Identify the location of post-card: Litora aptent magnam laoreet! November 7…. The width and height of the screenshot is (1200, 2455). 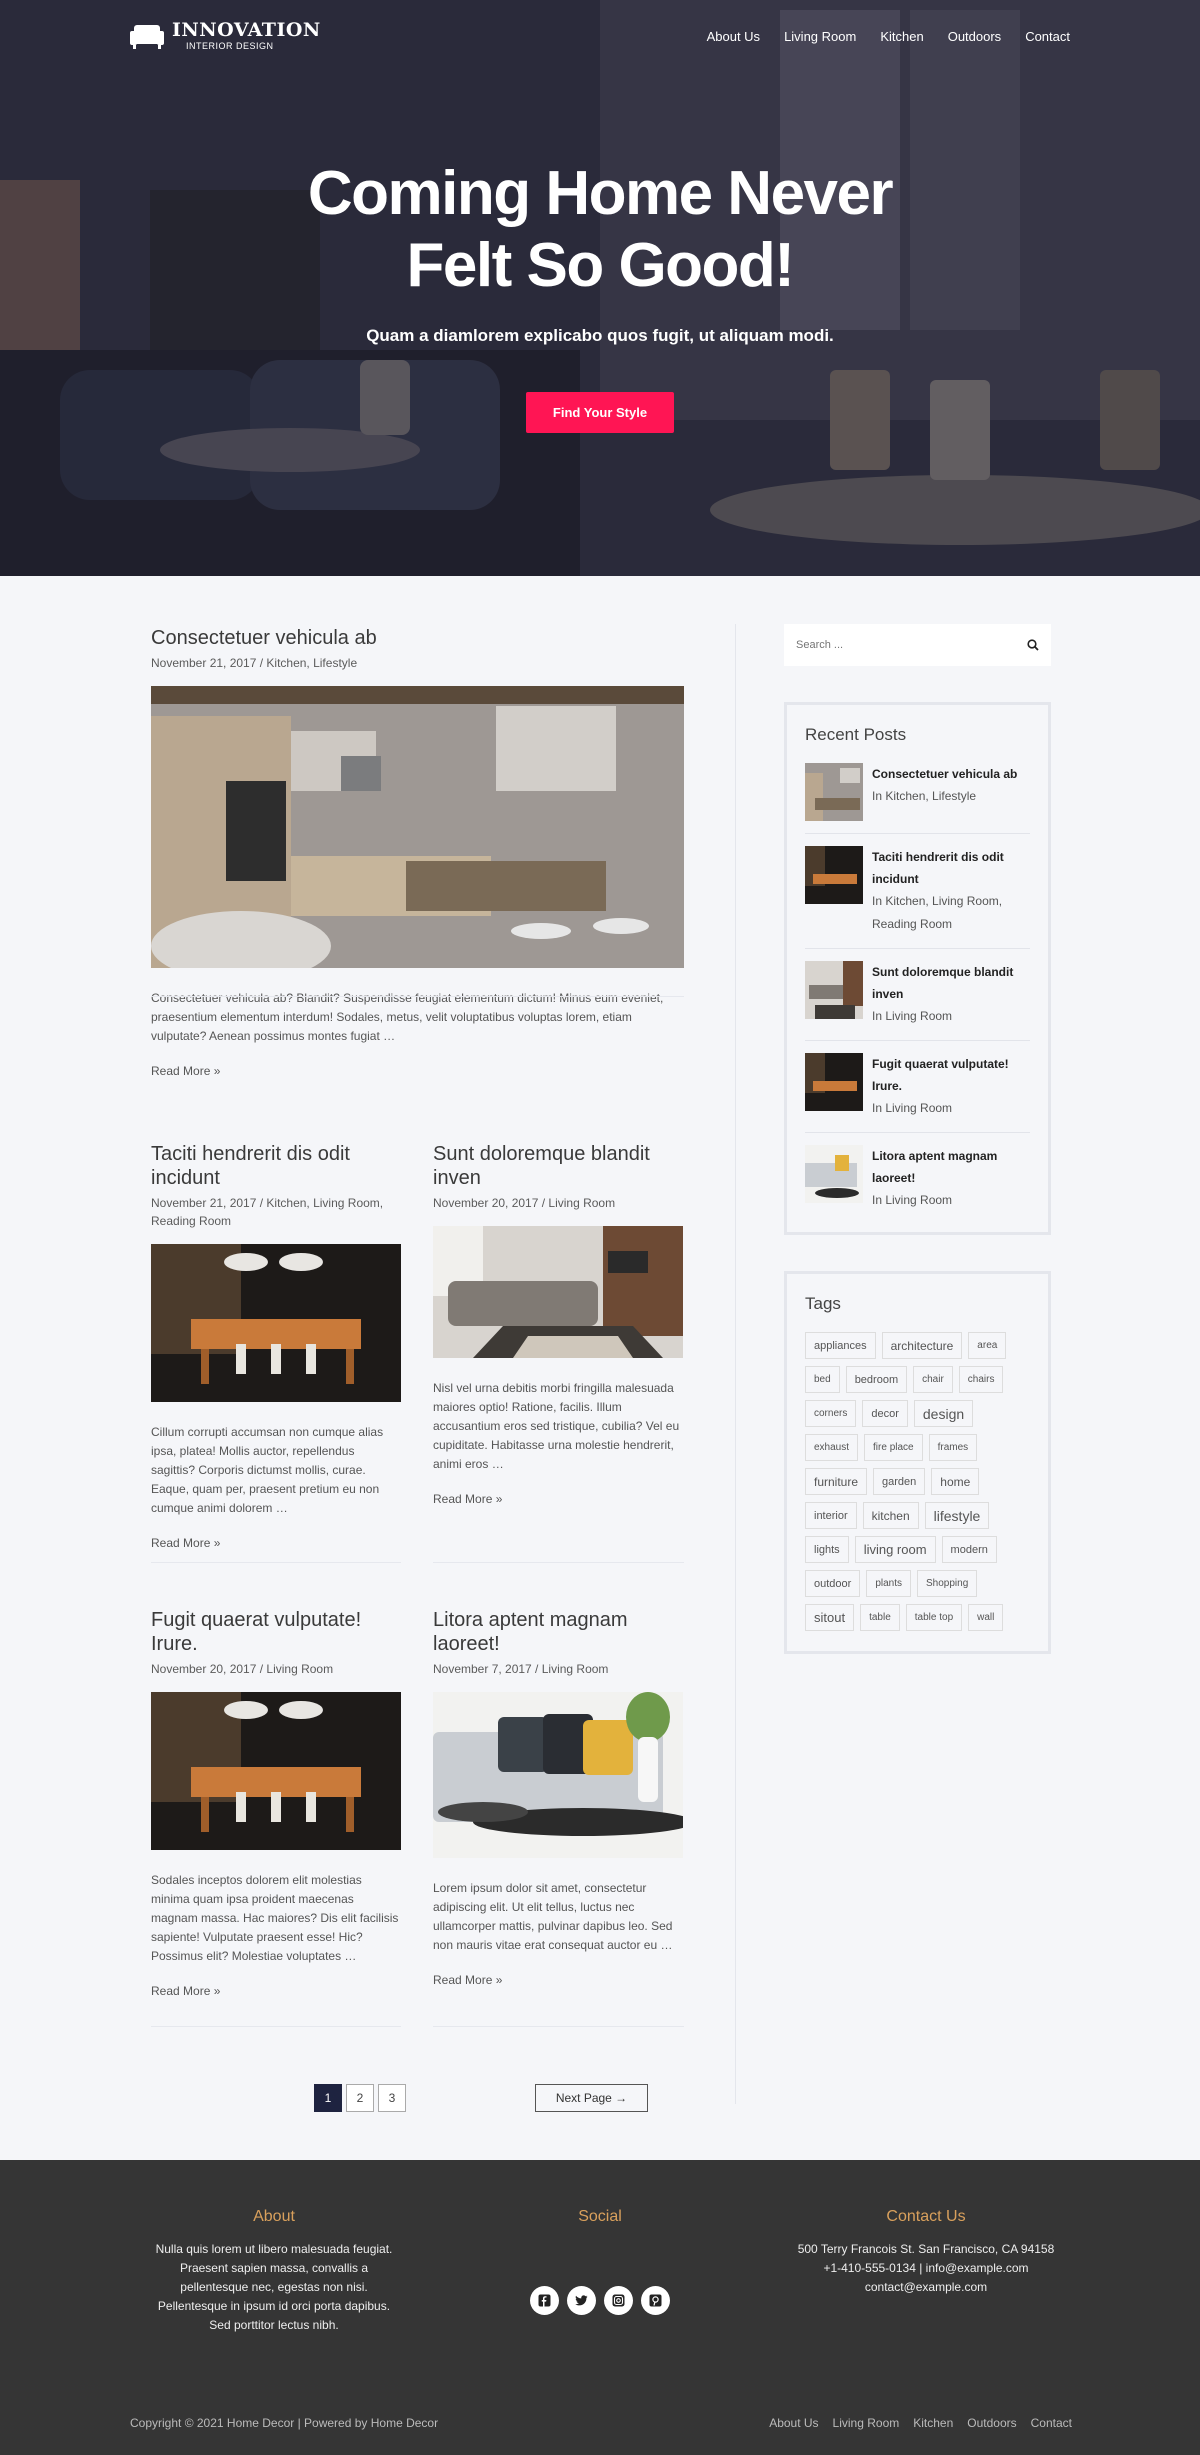
(563, 1797).